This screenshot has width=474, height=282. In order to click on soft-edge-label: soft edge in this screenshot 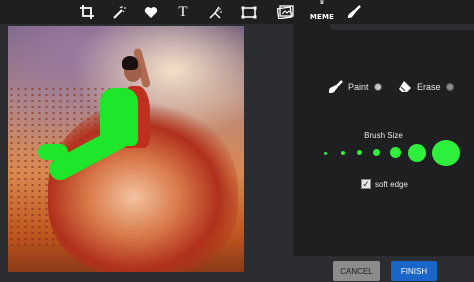, I will do `click(391, 184)`.